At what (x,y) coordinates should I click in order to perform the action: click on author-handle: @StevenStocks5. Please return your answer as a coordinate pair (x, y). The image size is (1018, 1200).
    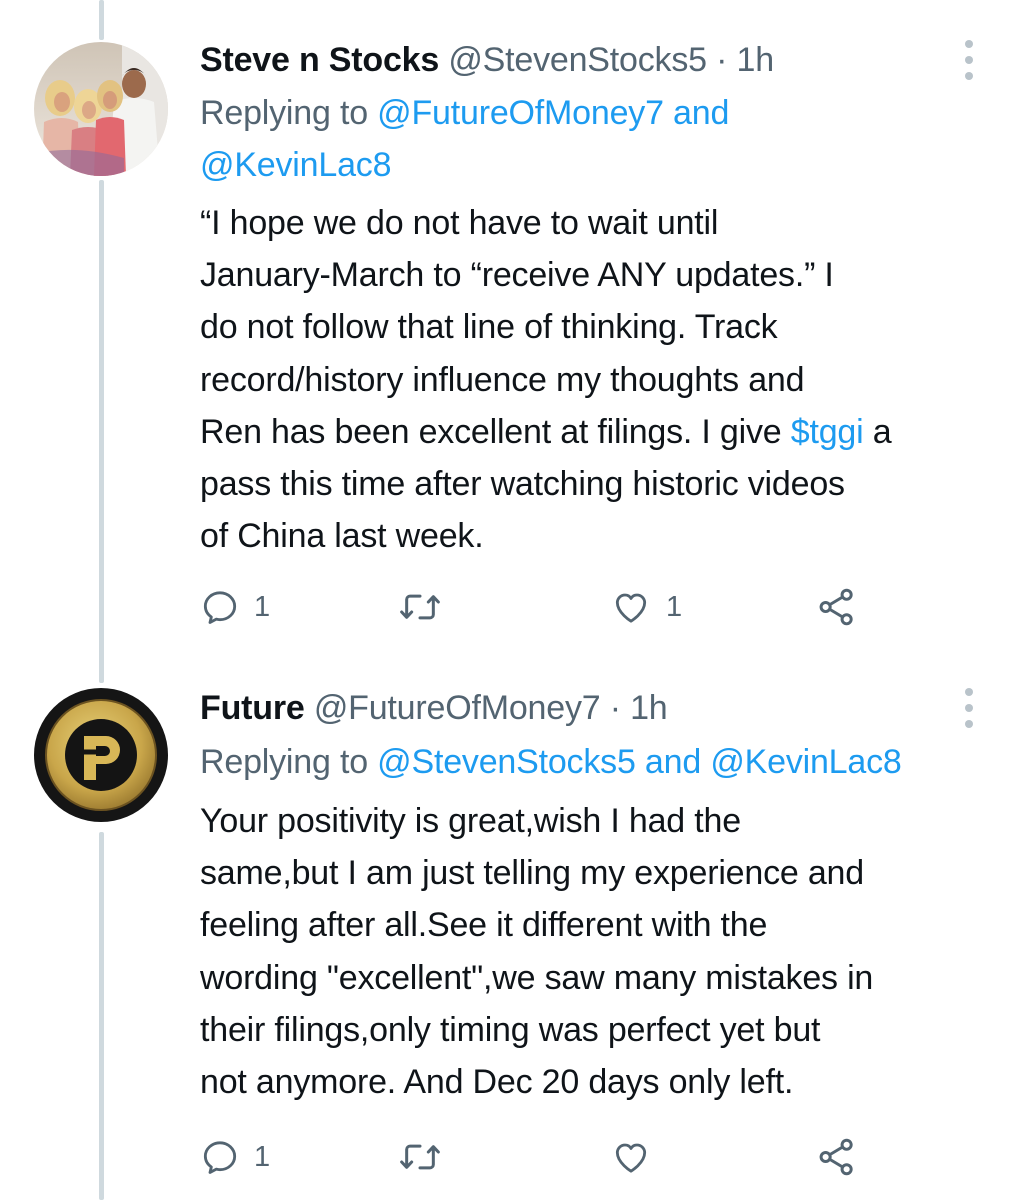
    Looking at the image, I should click on (577, 60).